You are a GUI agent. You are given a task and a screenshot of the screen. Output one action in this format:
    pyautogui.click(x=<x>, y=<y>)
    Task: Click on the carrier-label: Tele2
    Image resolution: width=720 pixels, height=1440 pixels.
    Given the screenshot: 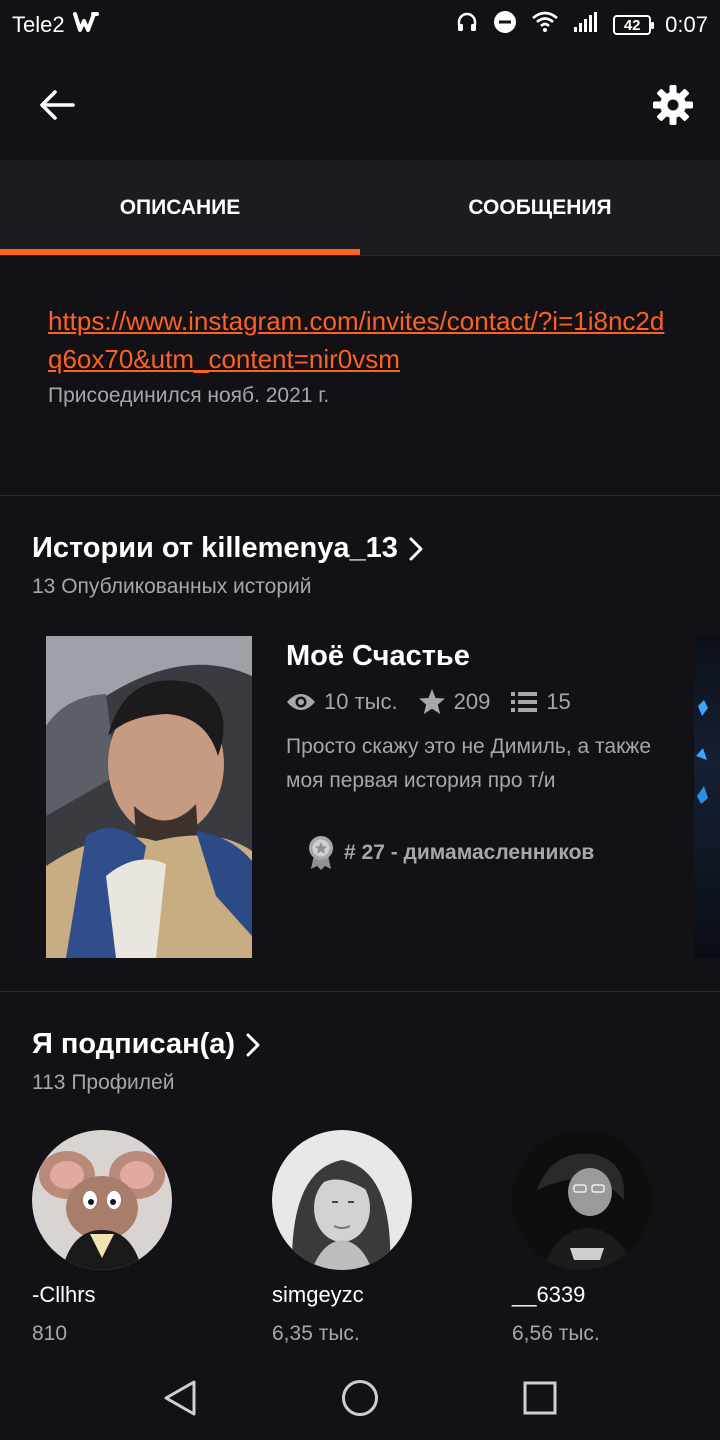 What is the action you would take?
    pyautogui.click(x=38, y=24)
    